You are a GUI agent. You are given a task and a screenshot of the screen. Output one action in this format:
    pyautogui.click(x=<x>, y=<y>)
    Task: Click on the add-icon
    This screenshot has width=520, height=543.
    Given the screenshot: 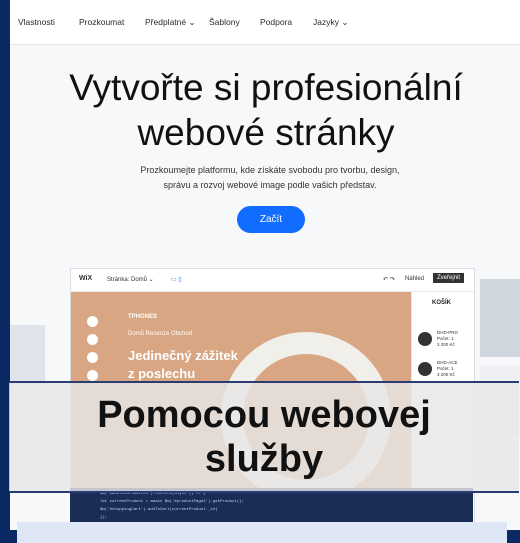 What is the action you would take?
    pyautogui.click(x=92, y=321)
    